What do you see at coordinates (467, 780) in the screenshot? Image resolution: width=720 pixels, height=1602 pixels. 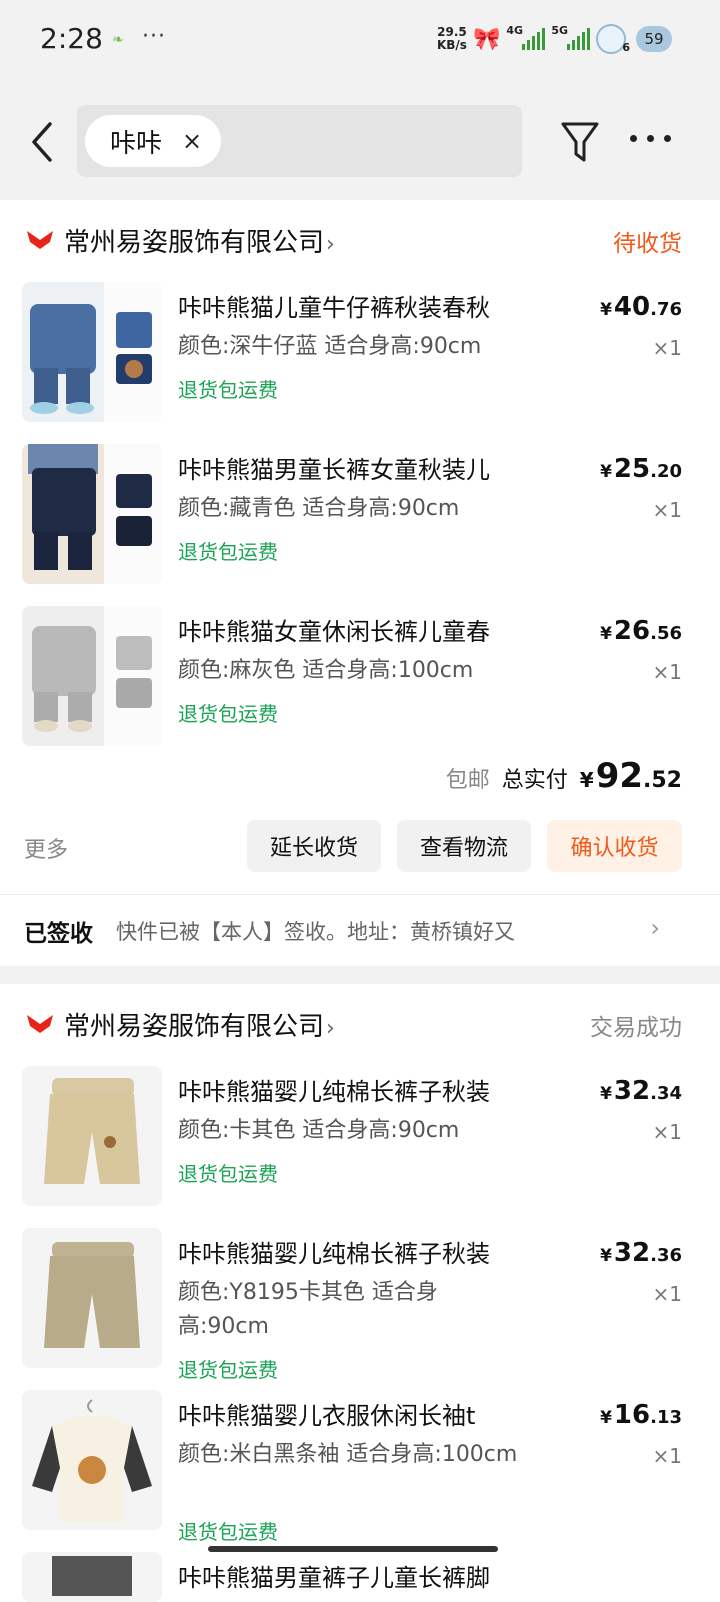 I see `free-shipping-label: 包邮` at bounding box center [467, 780].